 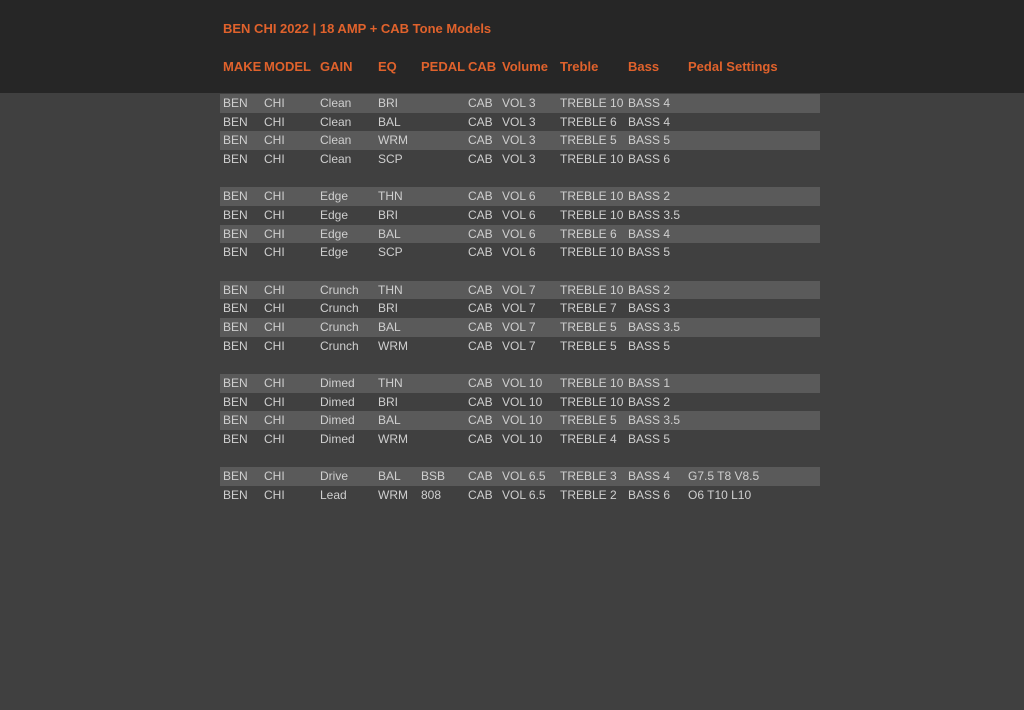 I want to click on table-row: BEN CHI Crunch WRM CAB VOL 7 TREBLE 5 BASS 5, so click(x=520, y=346).